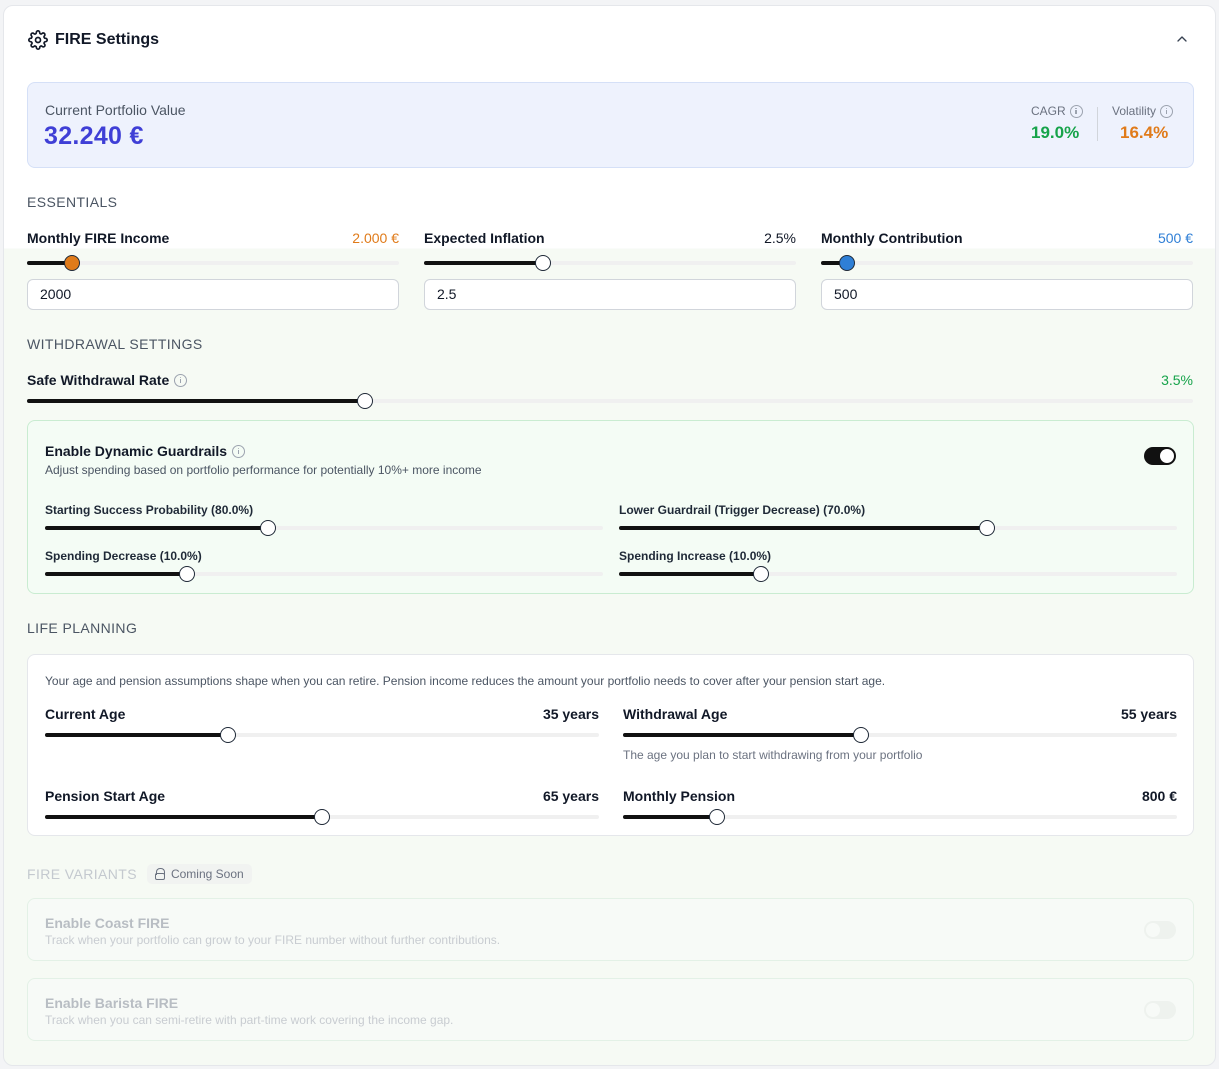 The image size is (1219, 1069). I want to click on swr-display: 3.5%, so click(1177, 380).